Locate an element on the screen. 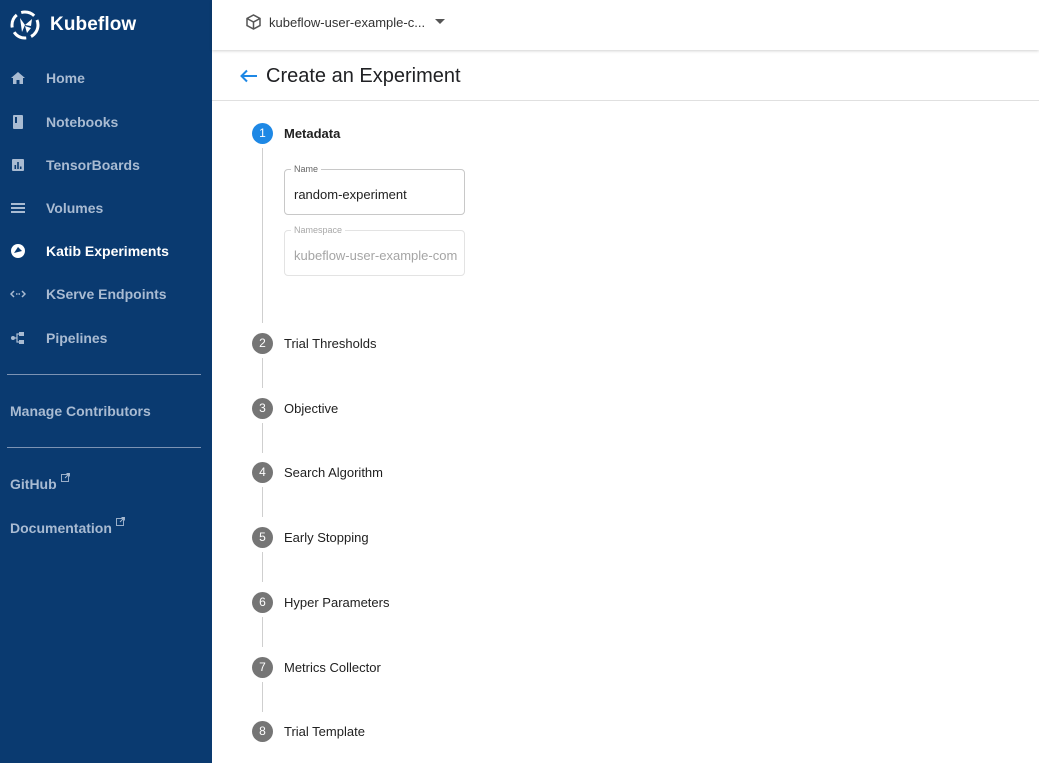 Image resolution: width=1039 pixels, height=763 pixels. step-label: Early Stopping is located at coordinates (326, 537).